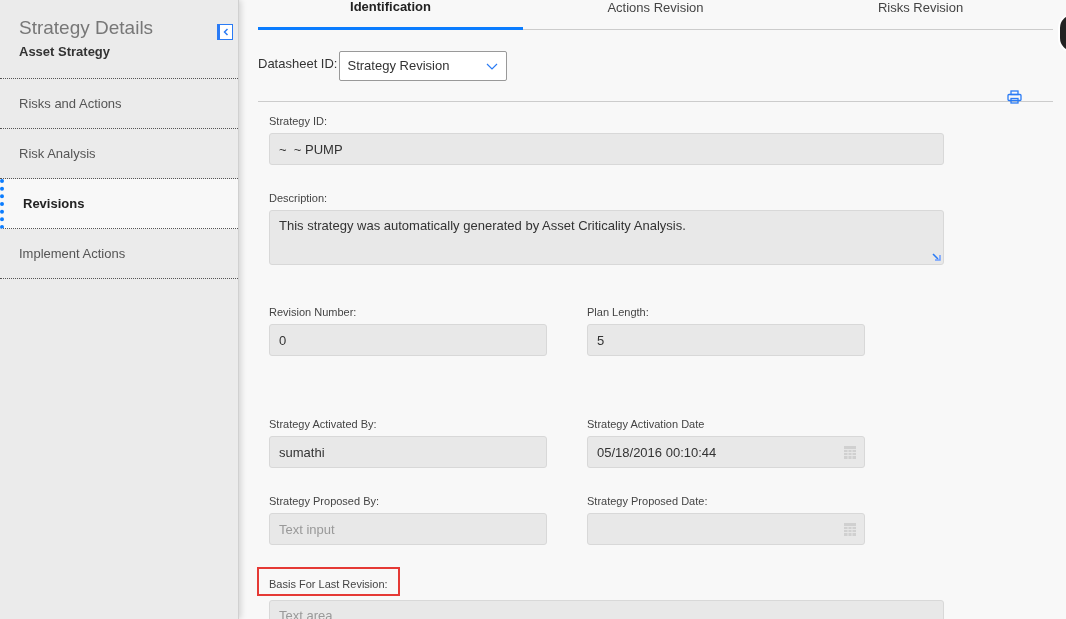  What do you see at coordinates (298, 198) in the screenshot?
I see `field-label: Description:` at bounding box center [298, 198].